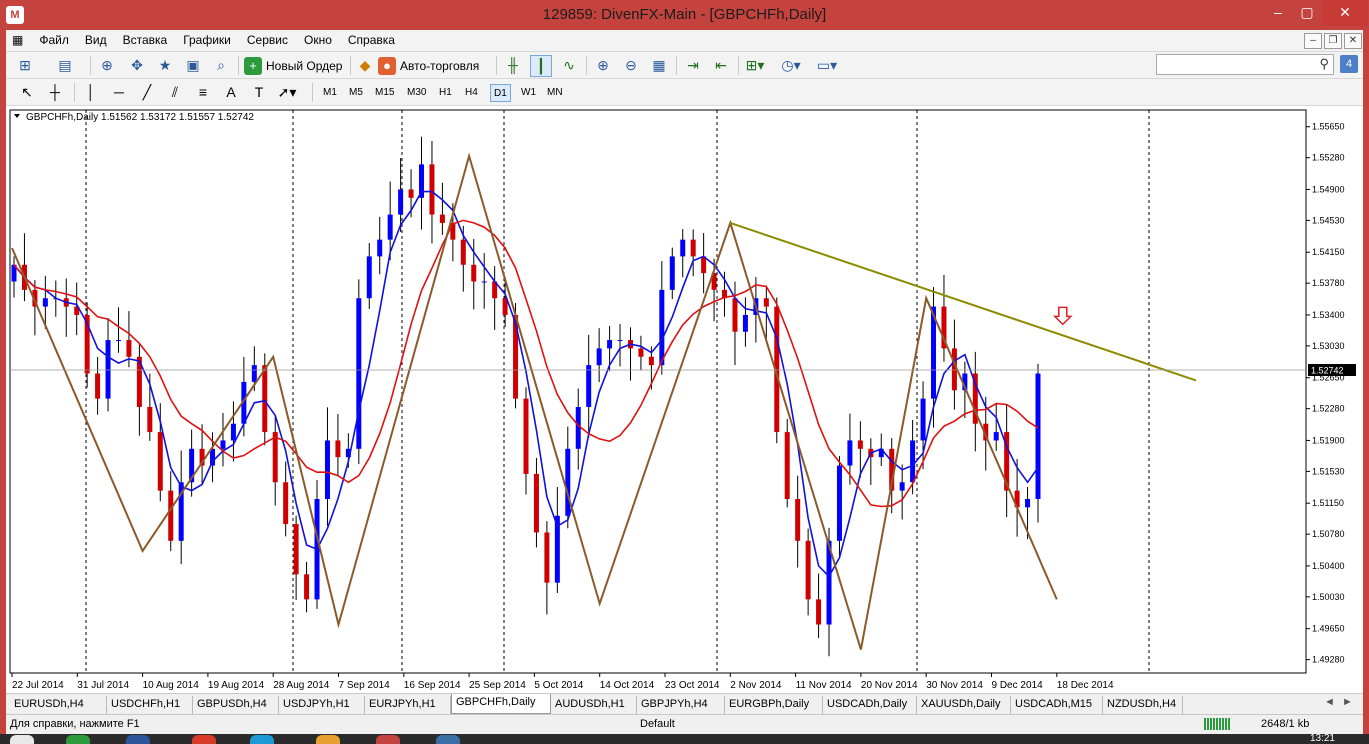 This screenshot has height=744, width=1369. What do you see at coordinates (65, 66) in the screenshot?
I see `profiles-icon: ▤` at bounding box center [65, 66].